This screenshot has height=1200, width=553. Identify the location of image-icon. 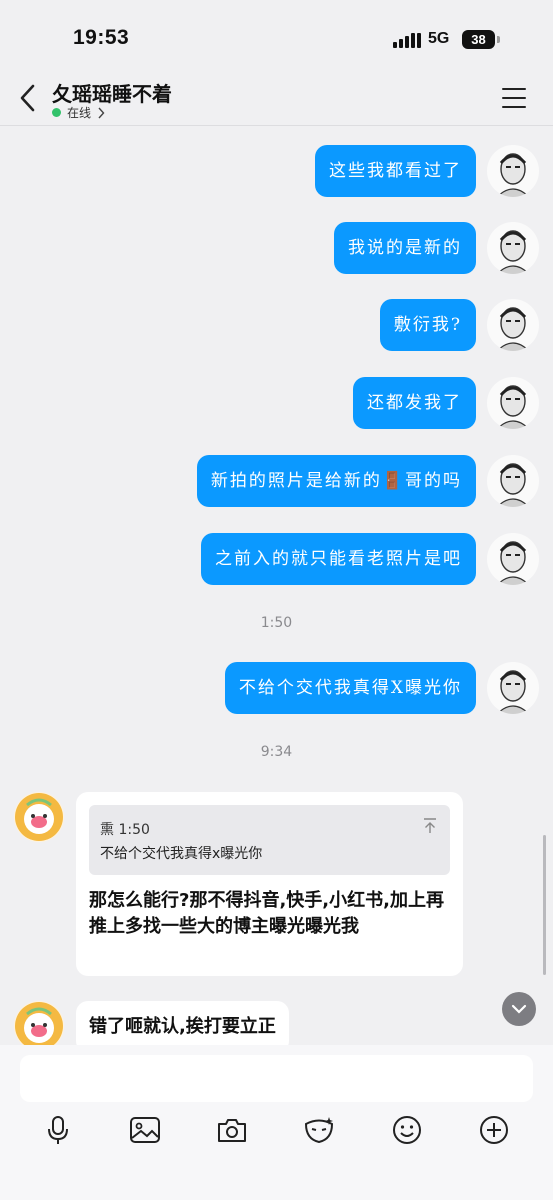
(145, 1130).